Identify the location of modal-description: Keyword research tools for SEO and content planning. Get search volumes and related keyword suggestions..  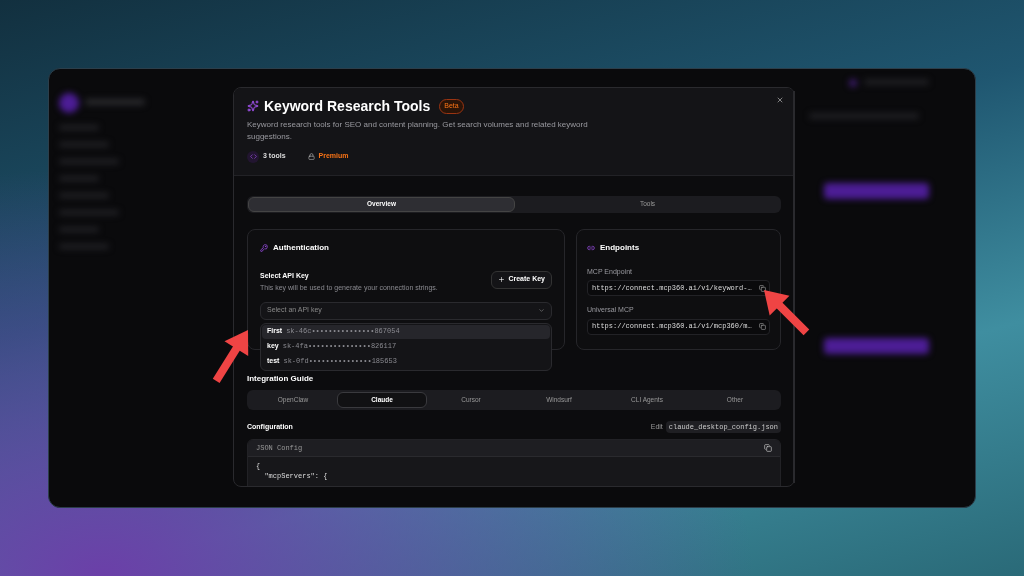
(418, 130).